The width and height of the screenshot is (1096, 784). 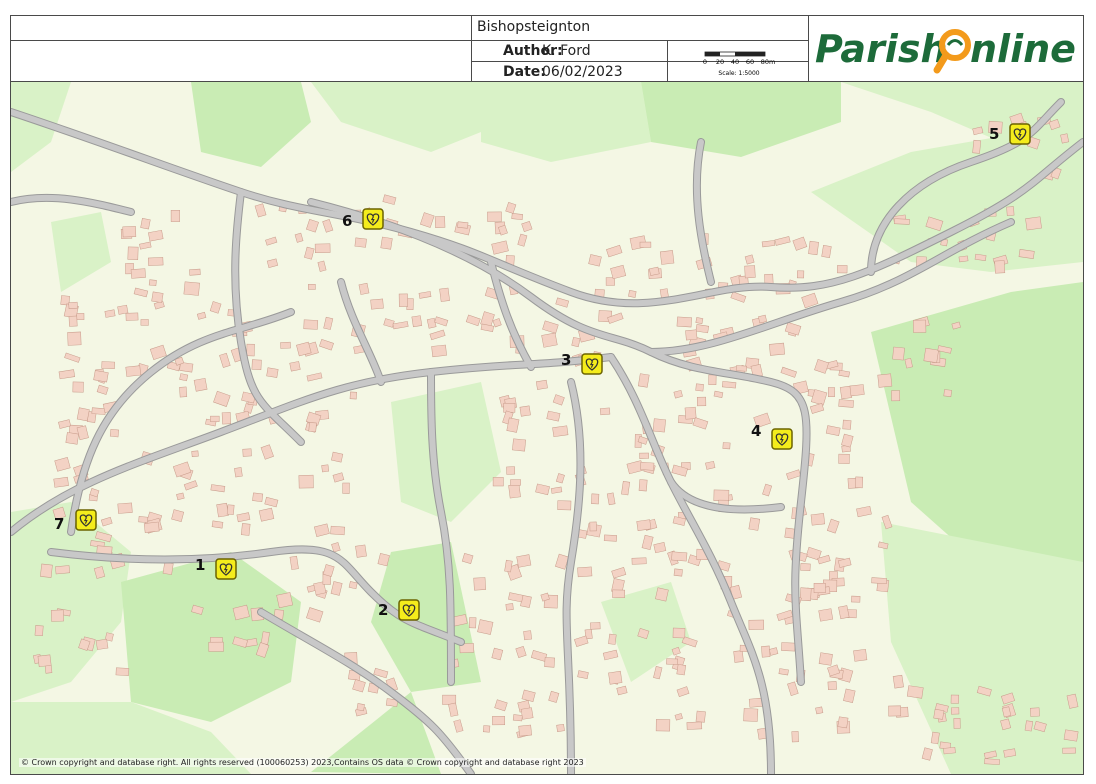 I want to click on author-value: K. Ford, so click(x=566, y=51).